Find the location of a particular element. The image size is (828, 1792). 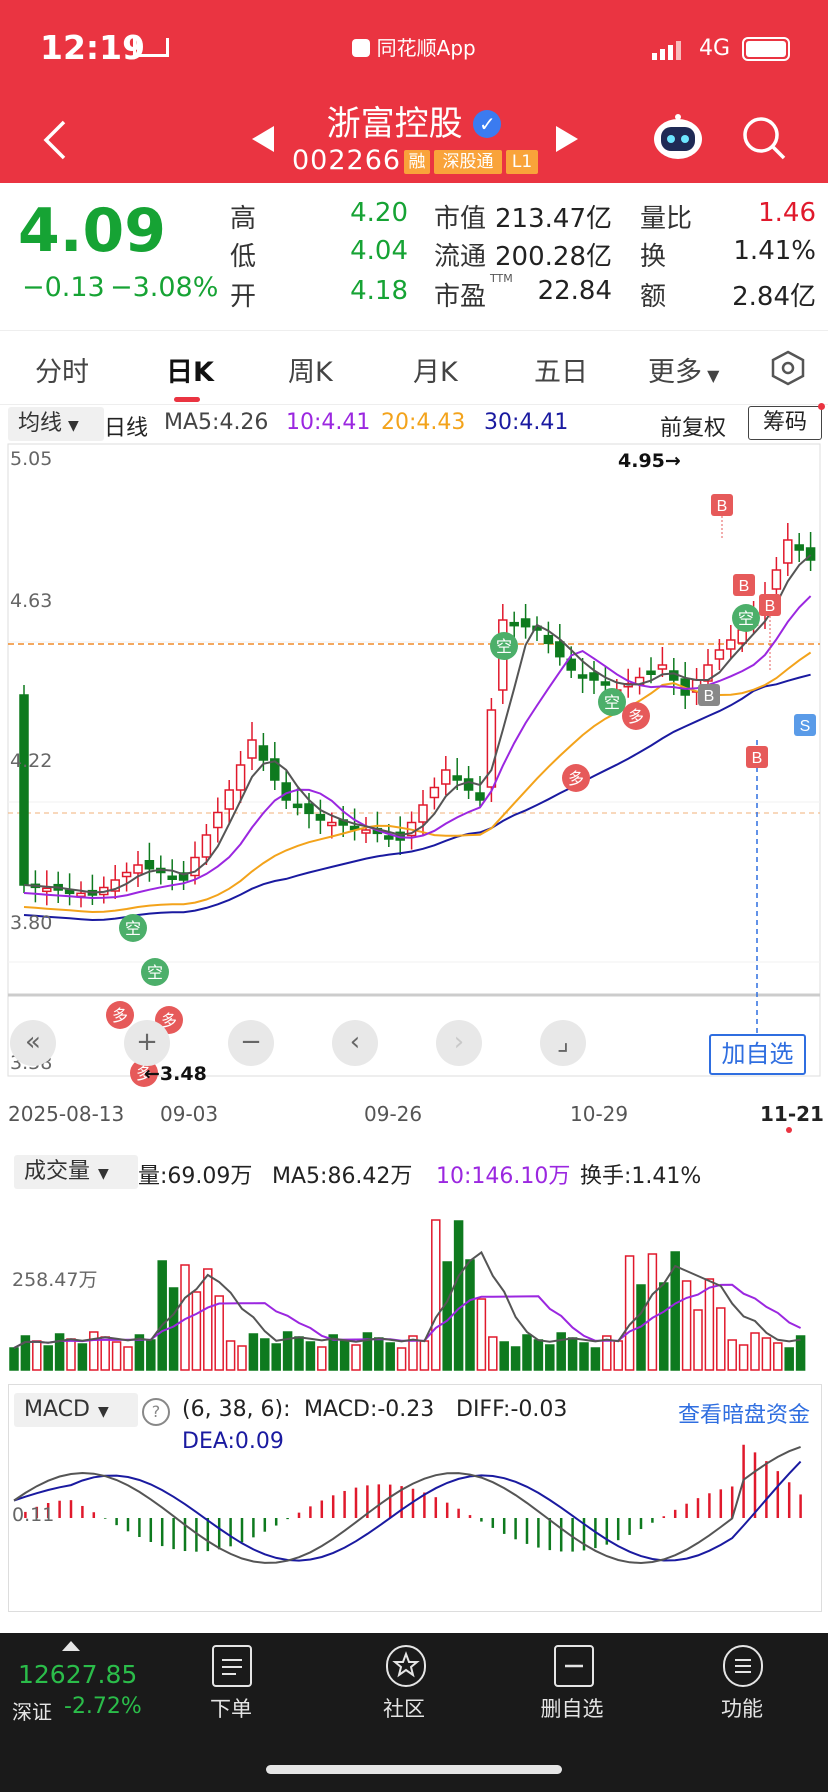

ma10-value: 10:4.41 is located at coordinates (328, 422).